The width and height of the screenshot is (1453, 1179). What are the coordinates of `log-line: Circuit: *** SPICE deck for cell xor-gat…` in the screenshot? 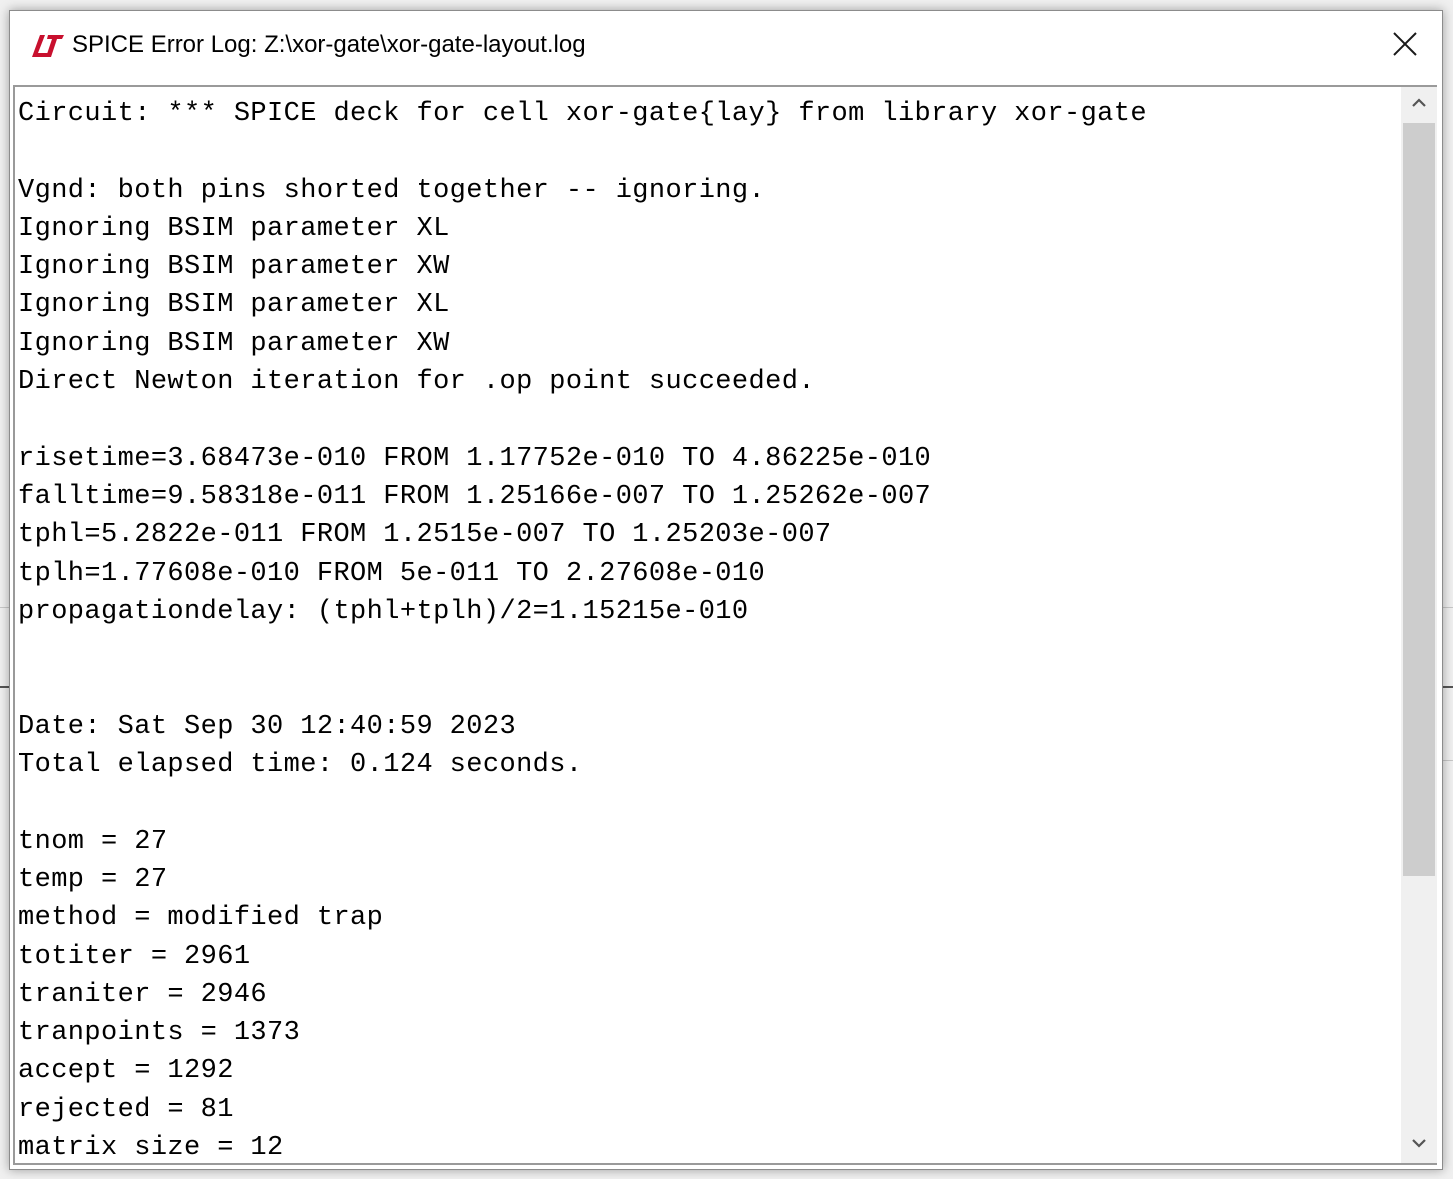 It's located at (582, 114).